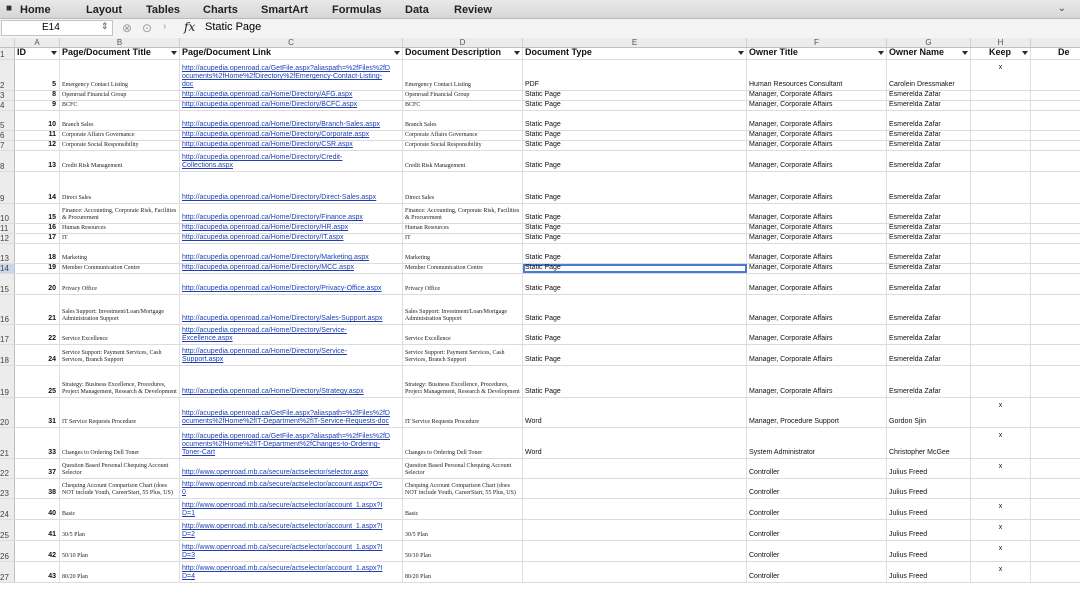 The image size is (1080, 593). Describe the element at coordinates (817, 412) in the screenshot. I see `cell-owner-title: Manager, Procedure Support` at that location.